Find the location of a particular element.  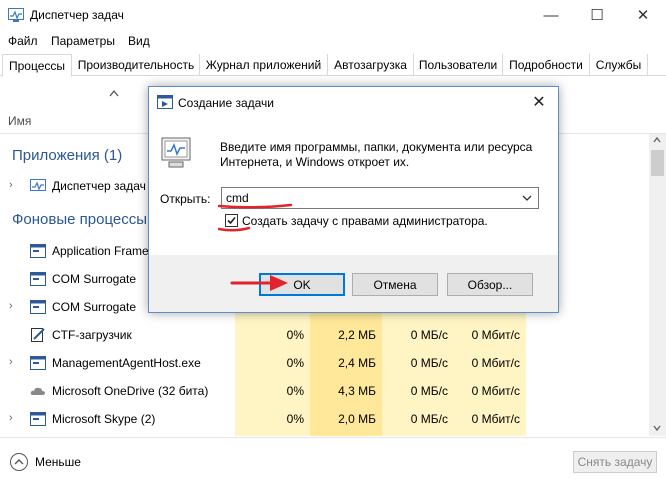

process-name: CTF-загрузчик is located at coordinates (92, 335).